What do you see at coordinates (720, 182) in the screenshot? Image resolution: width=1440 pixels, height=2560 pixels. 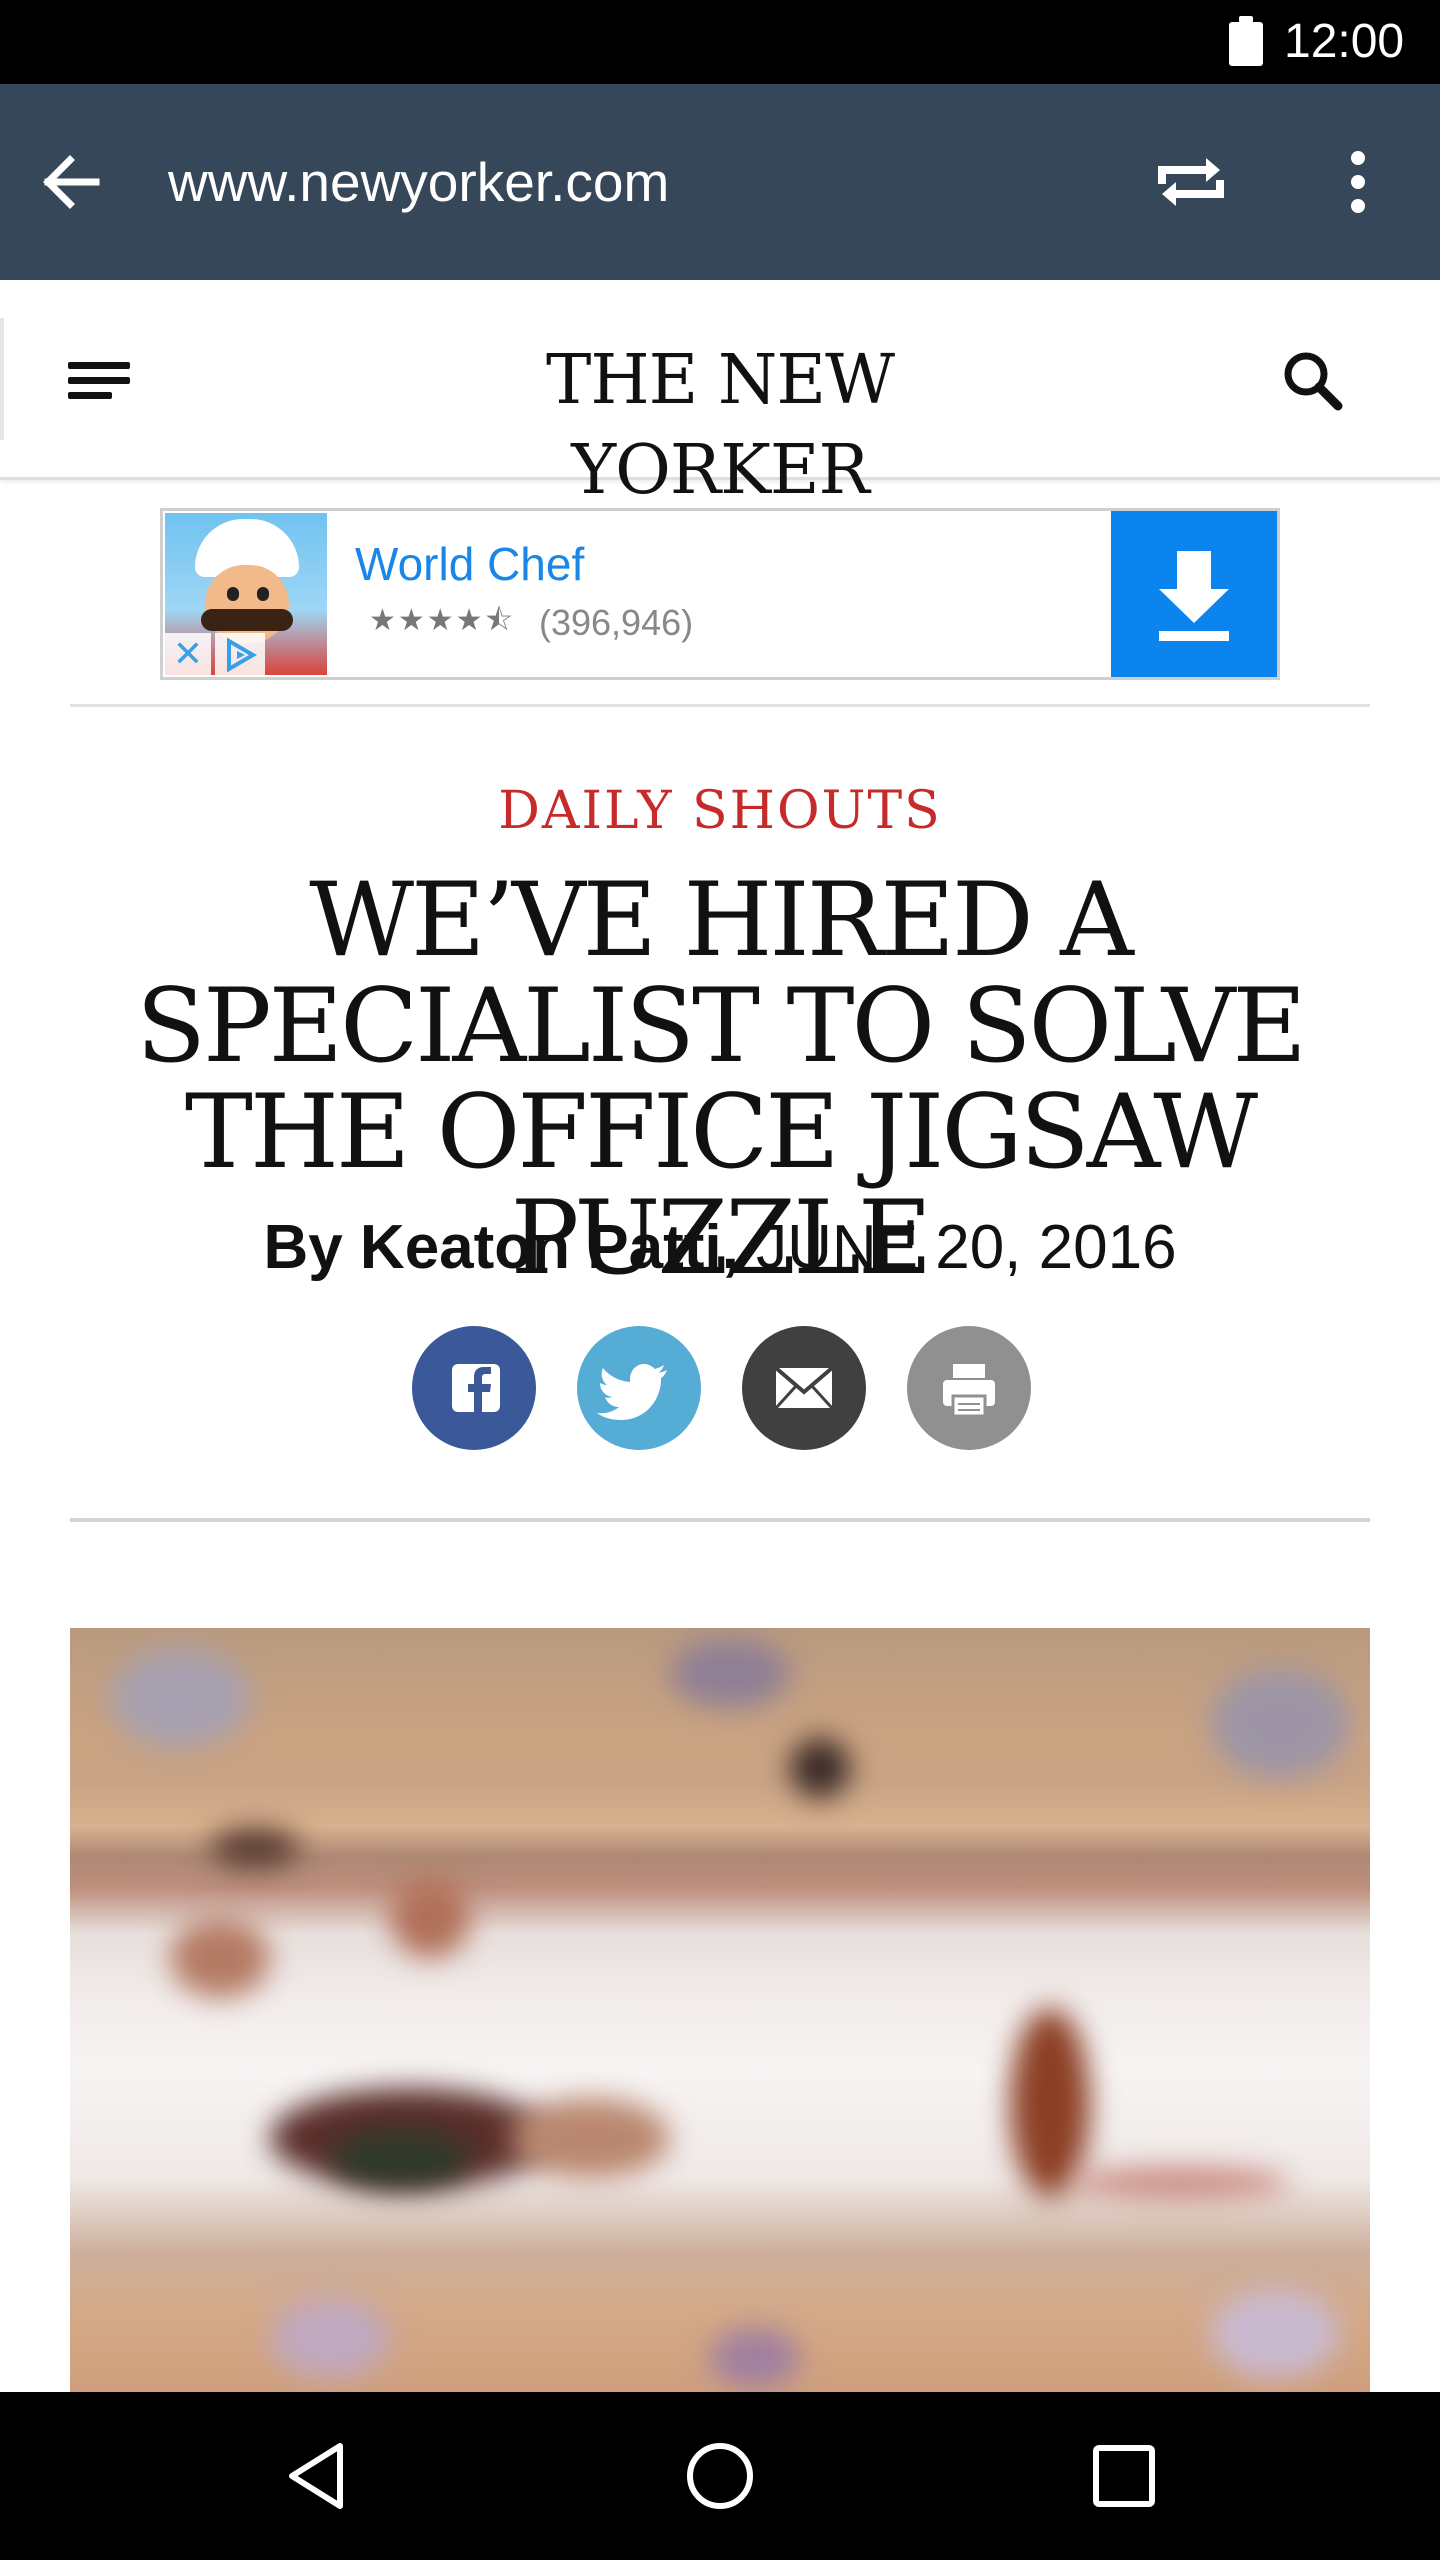 I see `browser-toolbar: www.newyorker.com` at bounding box center [720, 182].